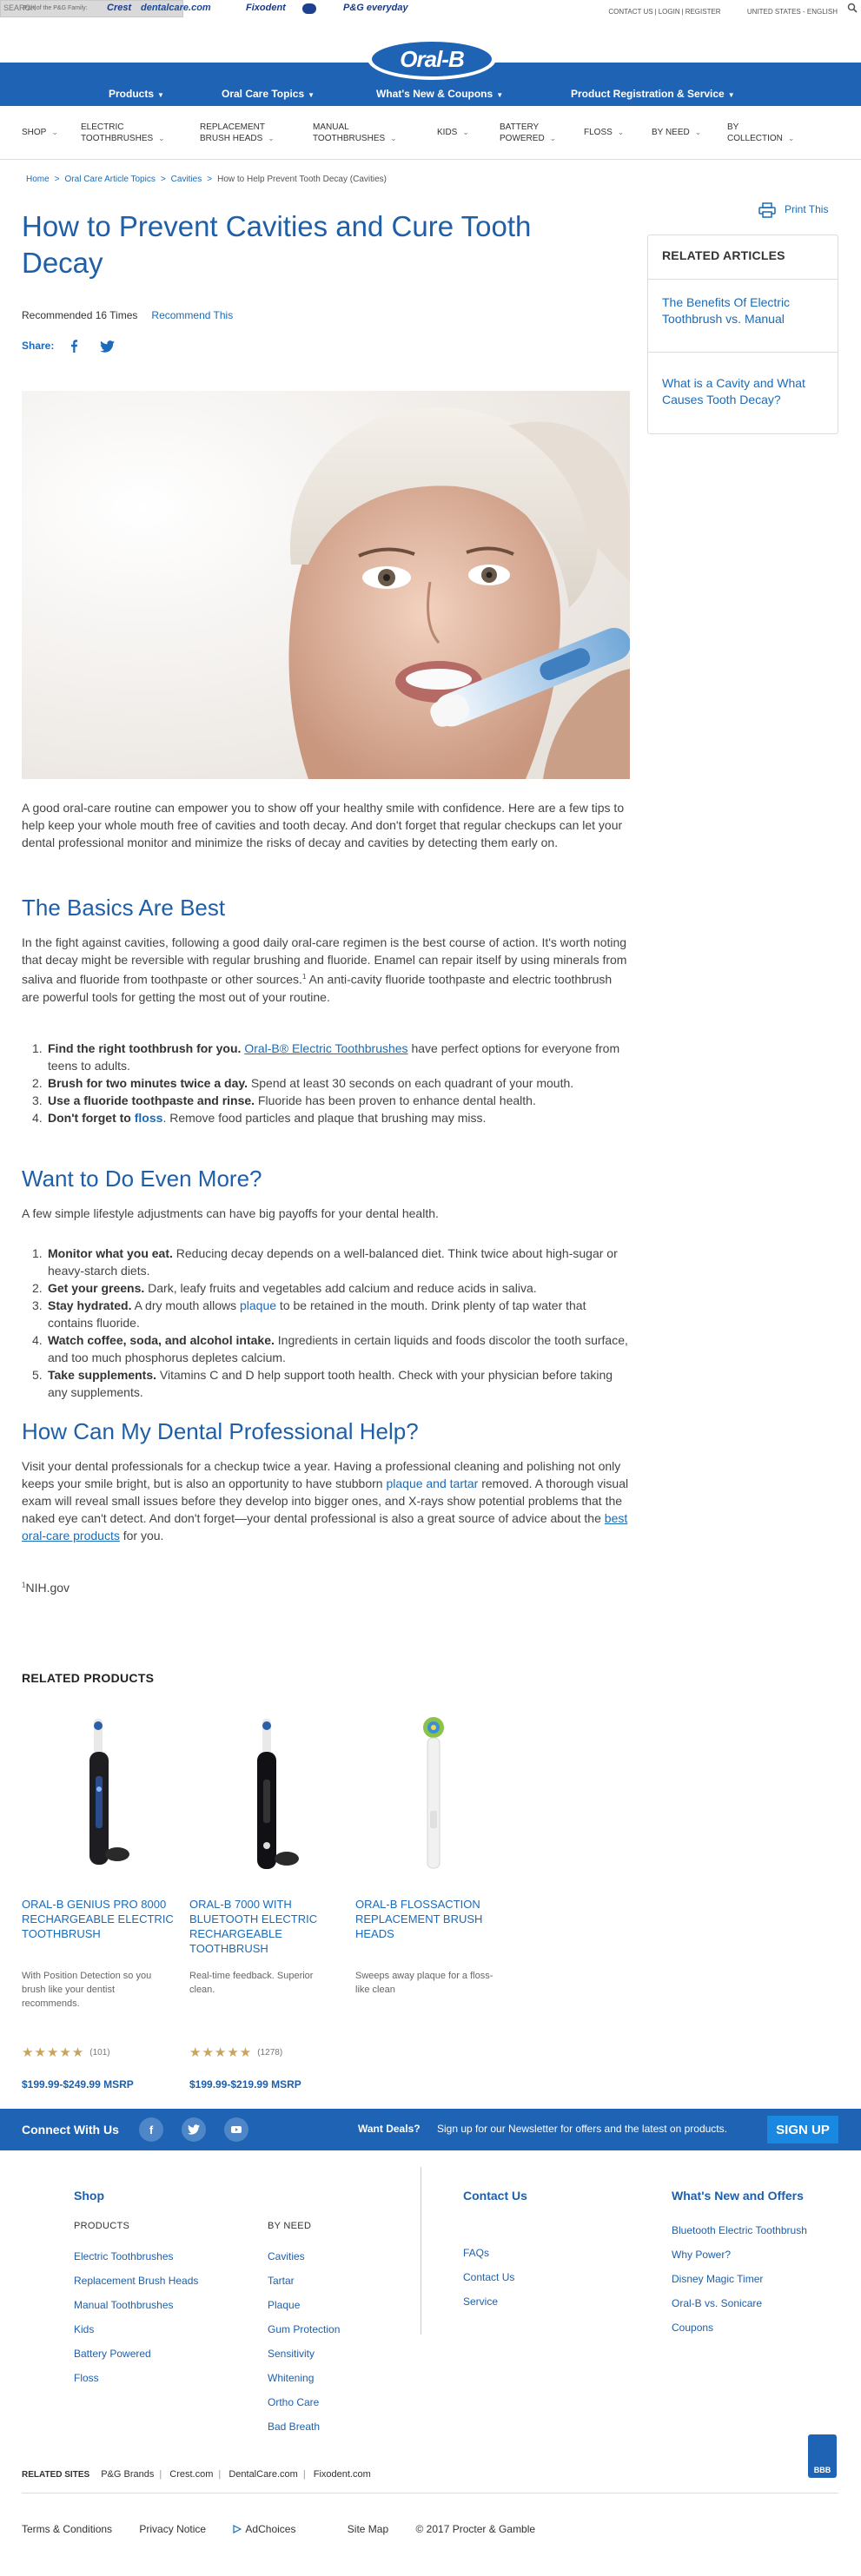 This screenshot has width=861, height=2576. Describe the element at coordinates (375, 8) in the screenshot. I see `brand-link-pg-everyday: P&G everyday` at that location.